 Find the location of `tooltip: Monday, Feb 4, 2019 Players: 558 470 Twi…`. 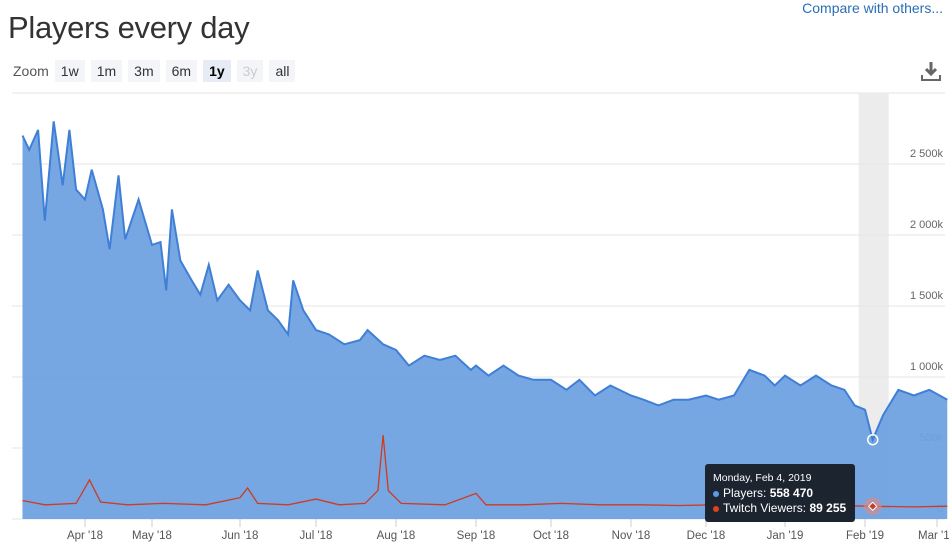

tooltip: Monday, Feb 4, 2019 Players: 558 470 Twi… is located at coordinates (780, 493).